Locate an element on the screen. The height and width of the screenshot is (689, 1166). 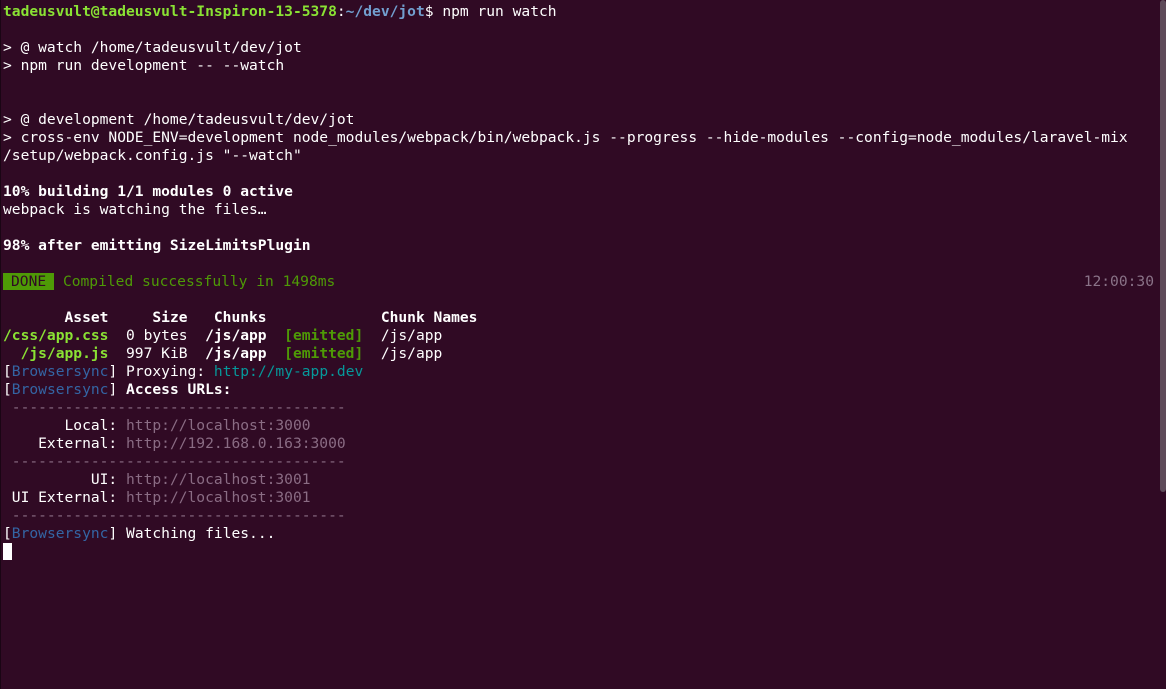
asset-size: 0 bytes is located at coordinates (148, 335).